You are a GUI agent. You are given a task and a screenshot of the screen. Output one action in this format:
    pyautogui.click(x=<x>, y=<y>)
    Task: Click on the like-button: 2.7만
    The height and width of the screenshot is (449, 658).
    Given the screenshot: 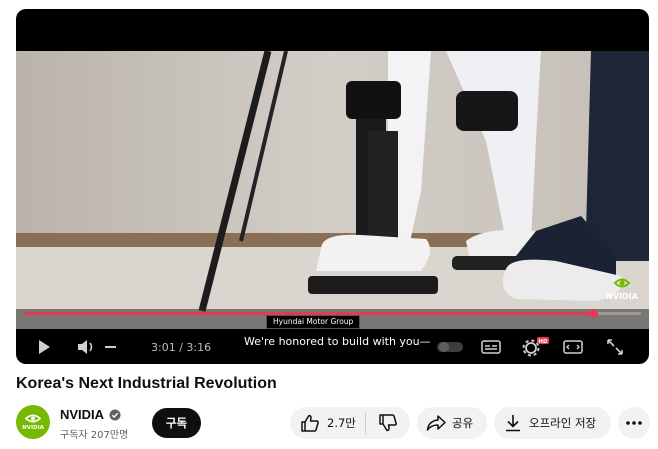 What is the action you would take?
    pyautogui.click(x=327, y=423)
    